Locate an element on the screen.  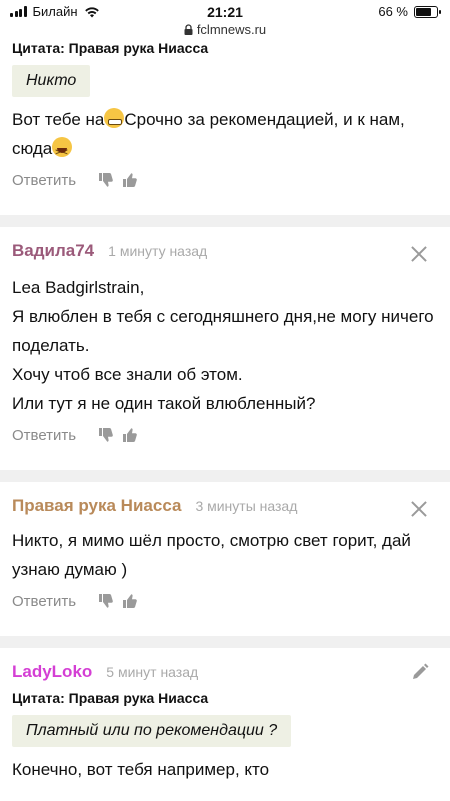
comment-text-part: Вот тебе на is located at coordinates (58, 119).